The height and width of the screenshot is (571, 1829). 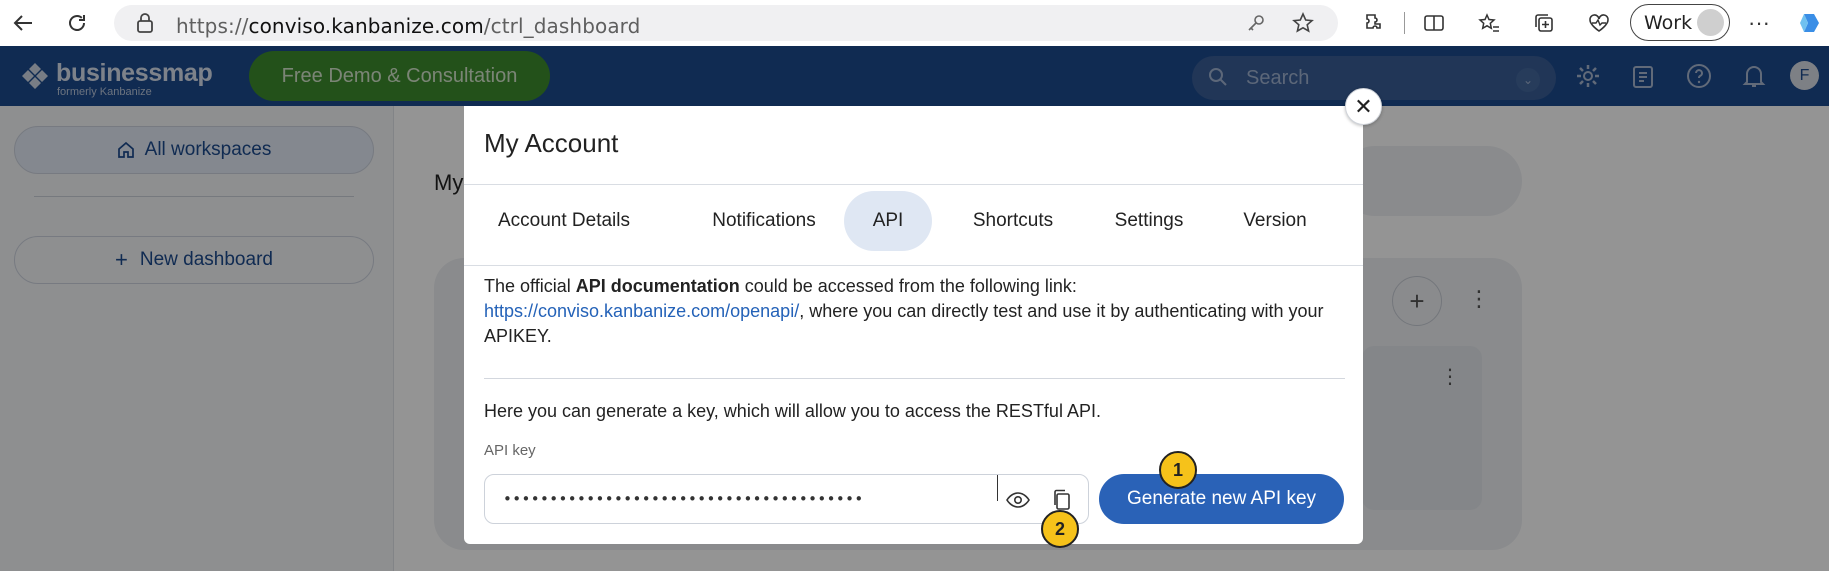 I want to click on modal-title: My Account, so click(x=551, y=143).